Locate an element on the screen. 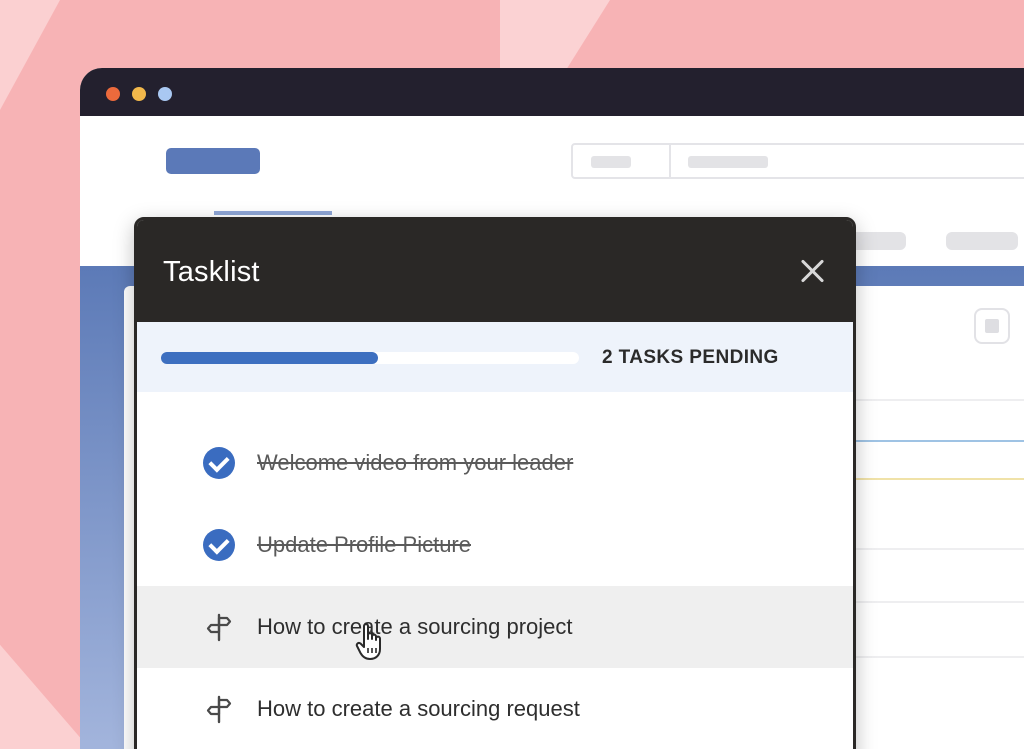 This screenshot has height=749, width=1024. window-close-dot is located at coordinates (113, 94).